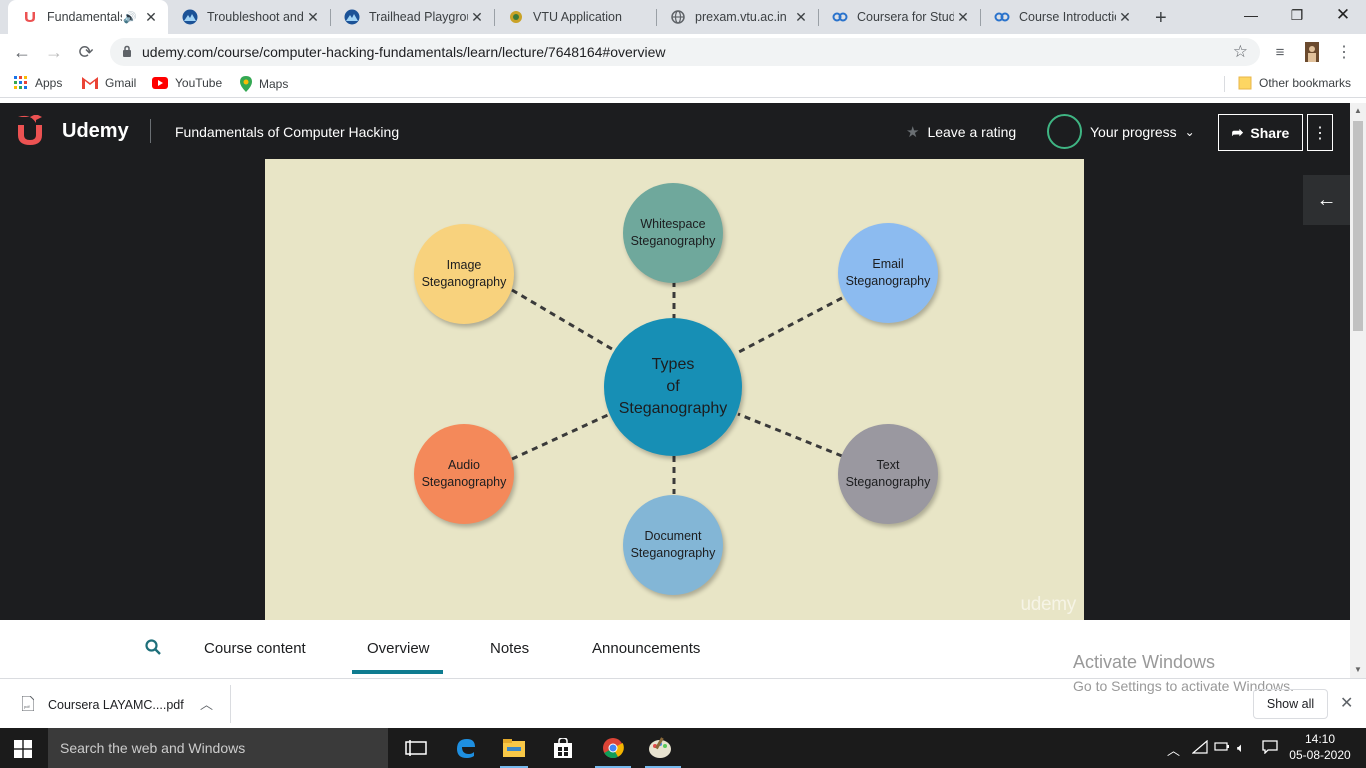 The height and width of the screenshot is (768, 1366). I want to click on volume-icon: 🔈︎, so click(1241, 748).